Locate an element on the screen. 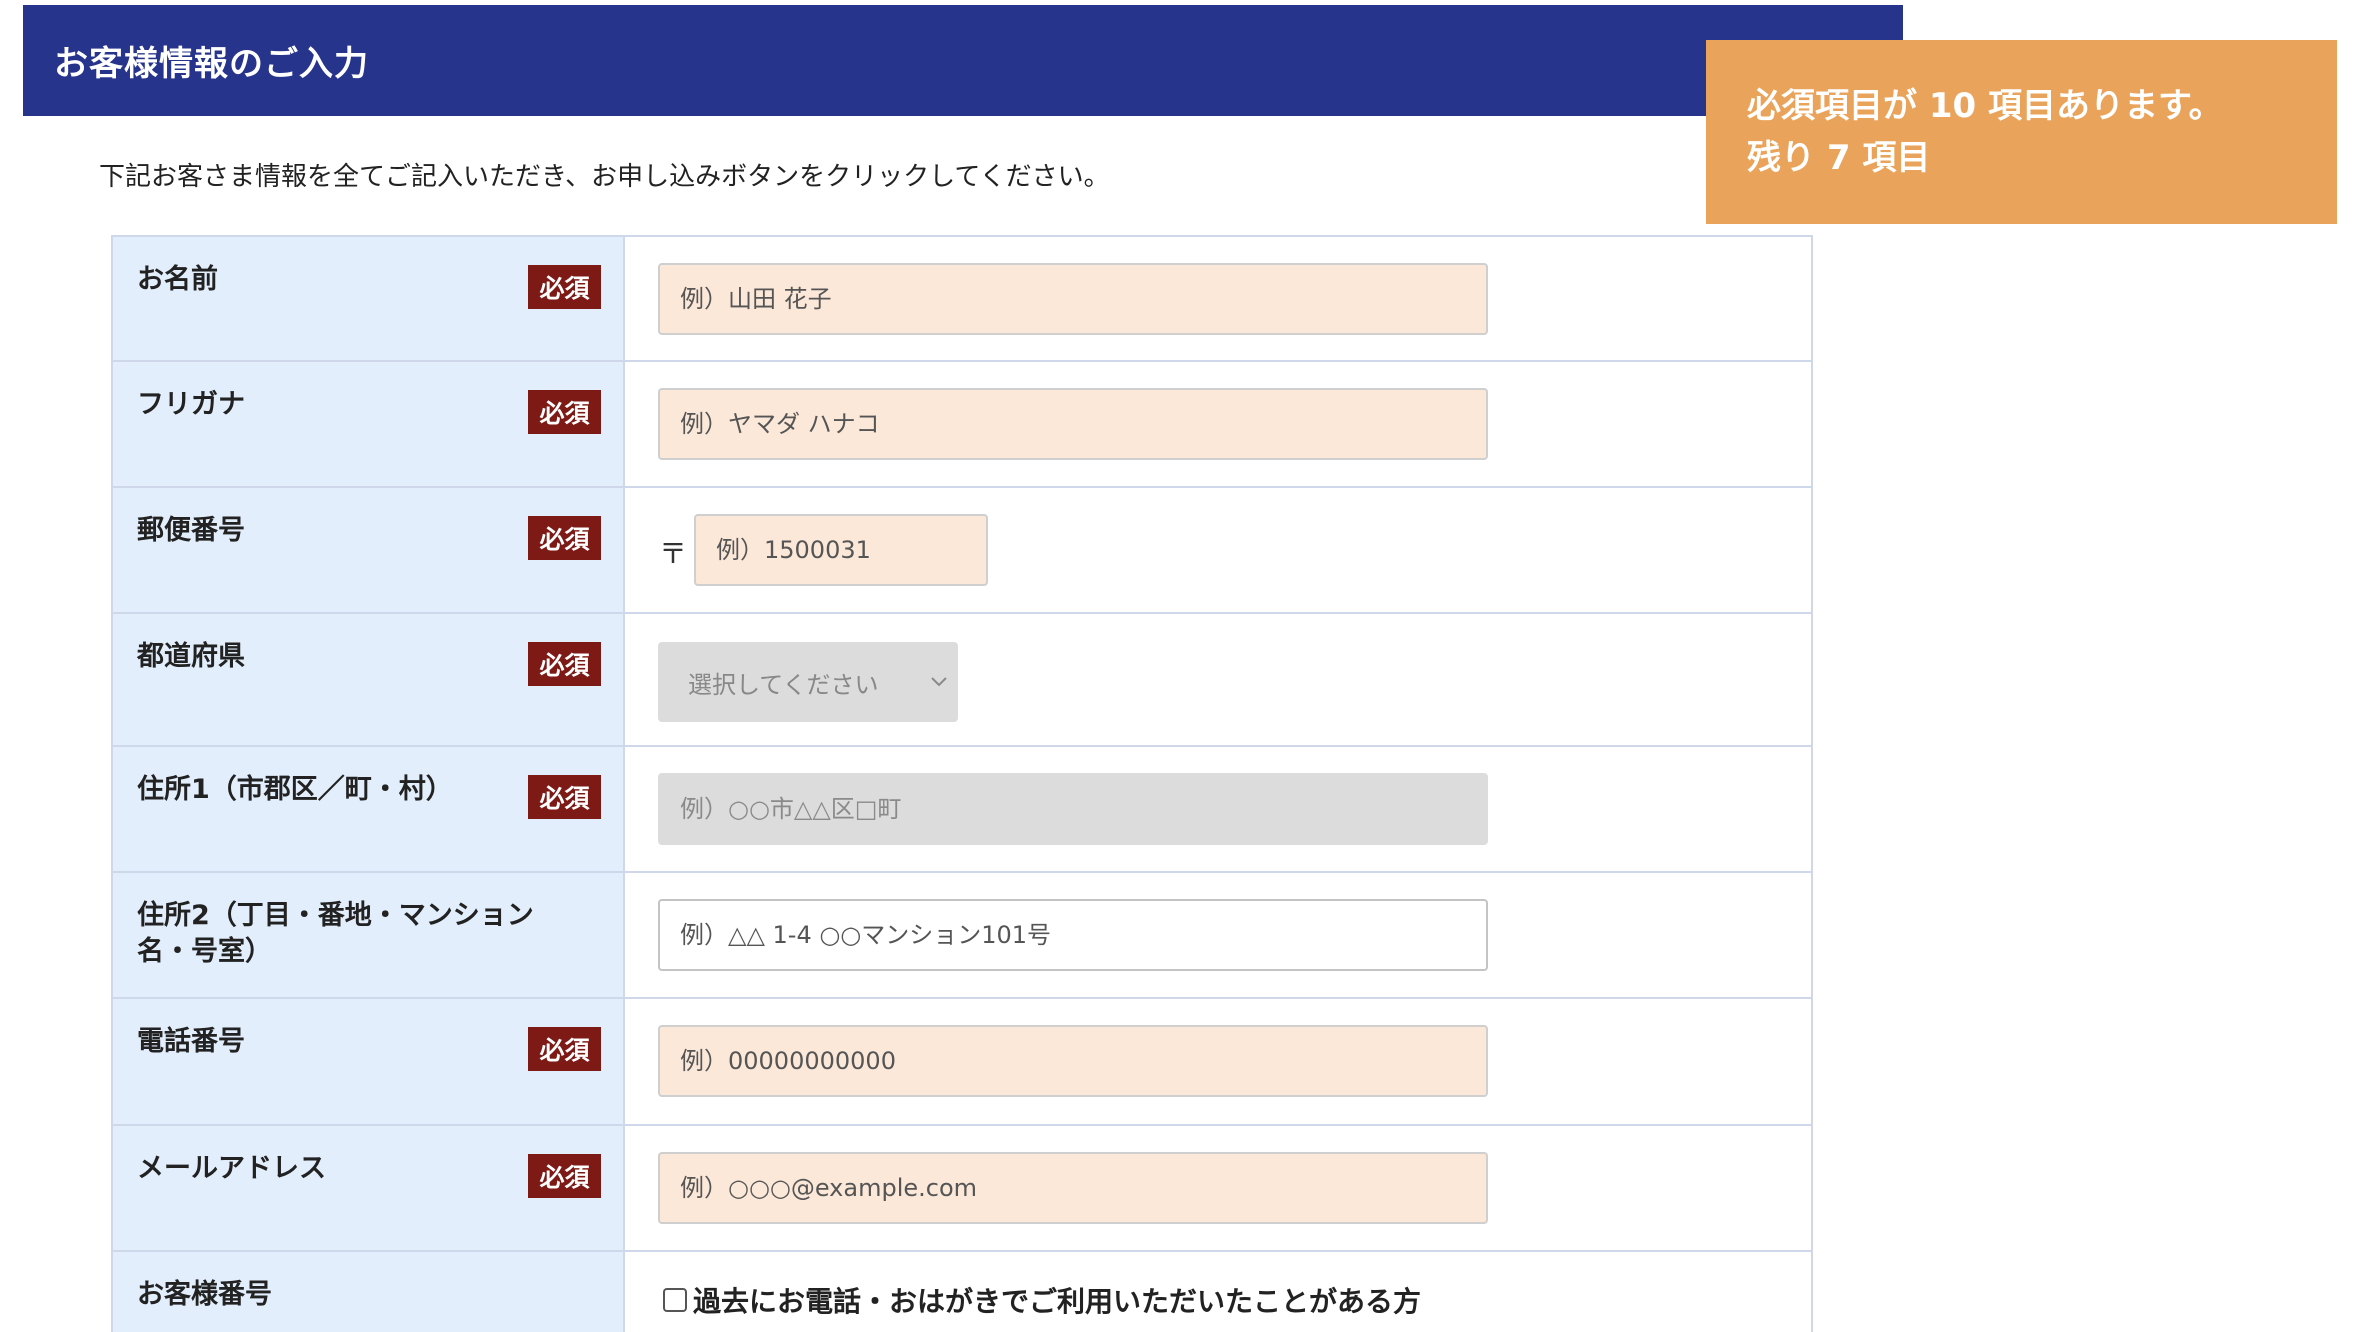 This screenshot has width=2366, height=1332. past-customer-checkbox is located at coordinates (675, 1300).